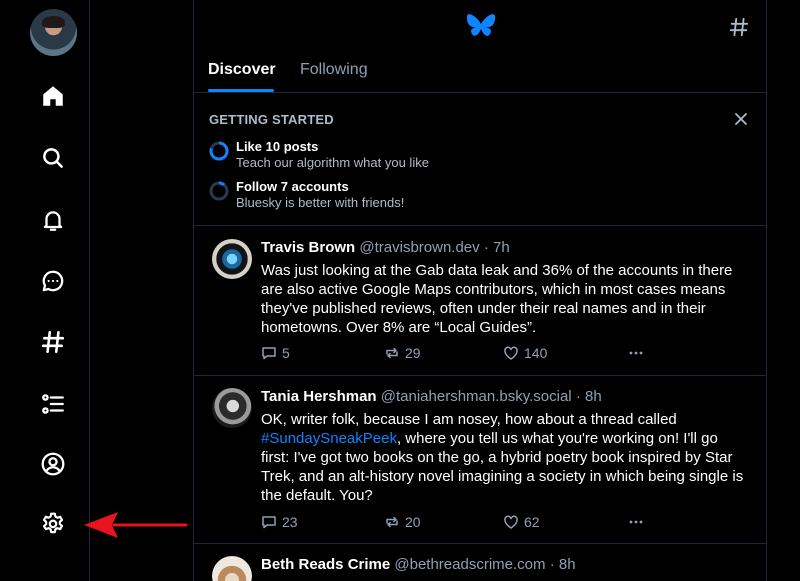  Describe the element at coordinates (286, 353) in the screenshot. I see `reply-count: 5` at that location.